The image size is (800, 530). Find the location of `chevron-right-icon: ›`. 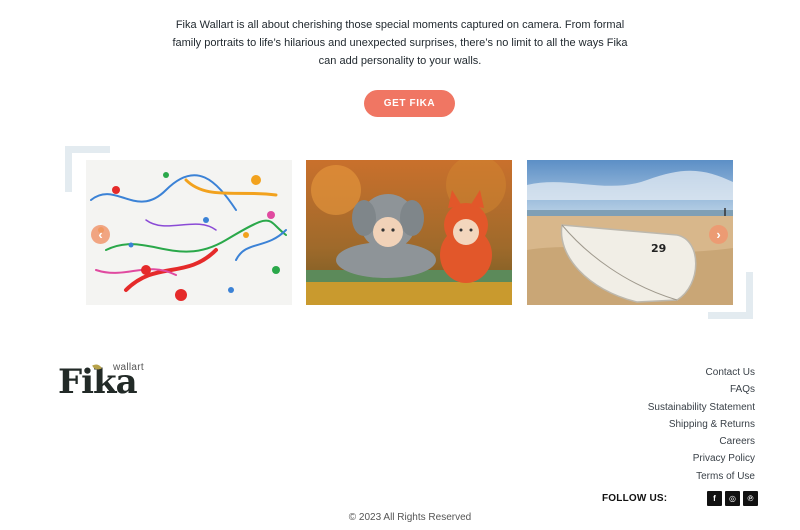

chevron-right-icon: › is located at coordinates (718, 234).